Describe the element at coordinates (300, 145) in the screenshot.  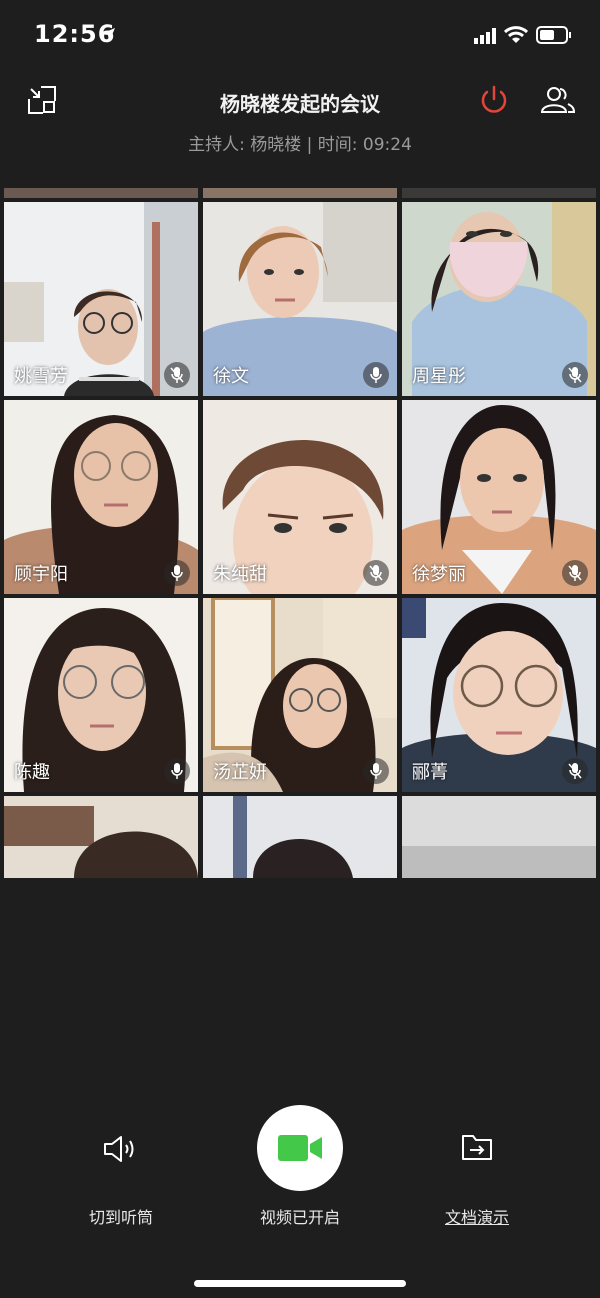
I see `meeting-subtitle: 主持人: 杨晓楼 | 时间: 09:24` at that location.